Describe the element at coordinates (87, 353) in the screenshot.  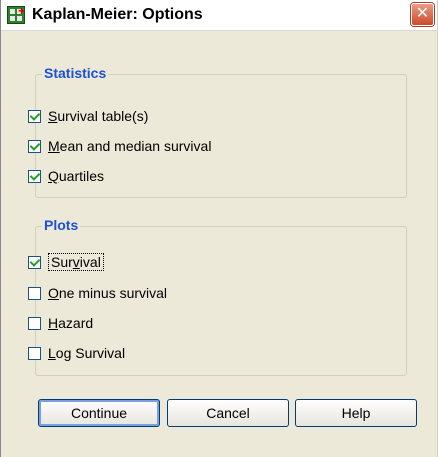
I see `log-survival-label: Log Survival` at that location.